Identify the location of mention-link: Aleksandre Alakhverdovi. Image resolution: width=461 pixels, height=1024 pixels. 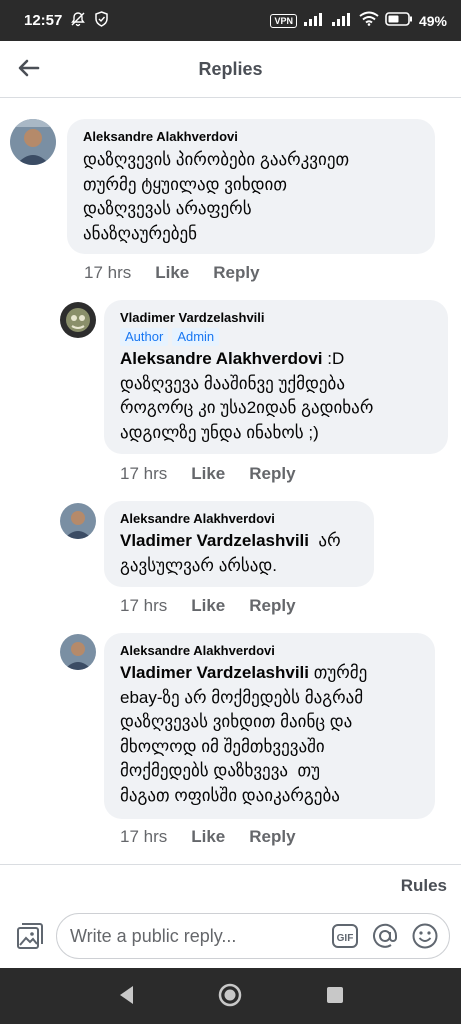
(221, 358).